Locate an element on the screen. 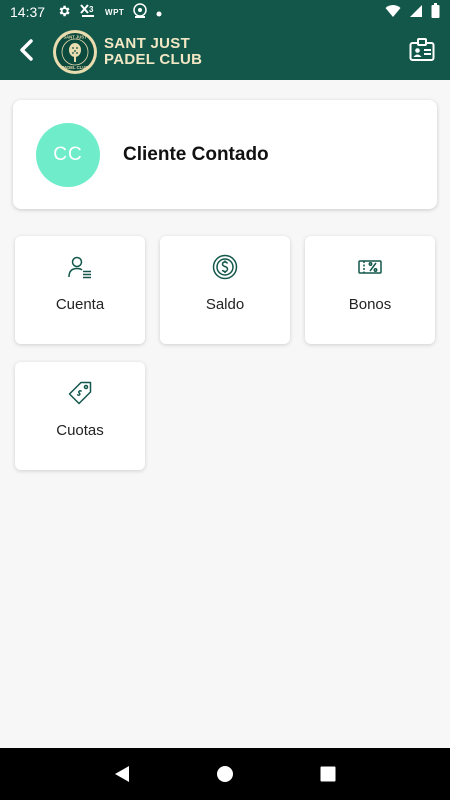 The image size is (450, 800). nav-recents-button is located at coordinates (328, 774).